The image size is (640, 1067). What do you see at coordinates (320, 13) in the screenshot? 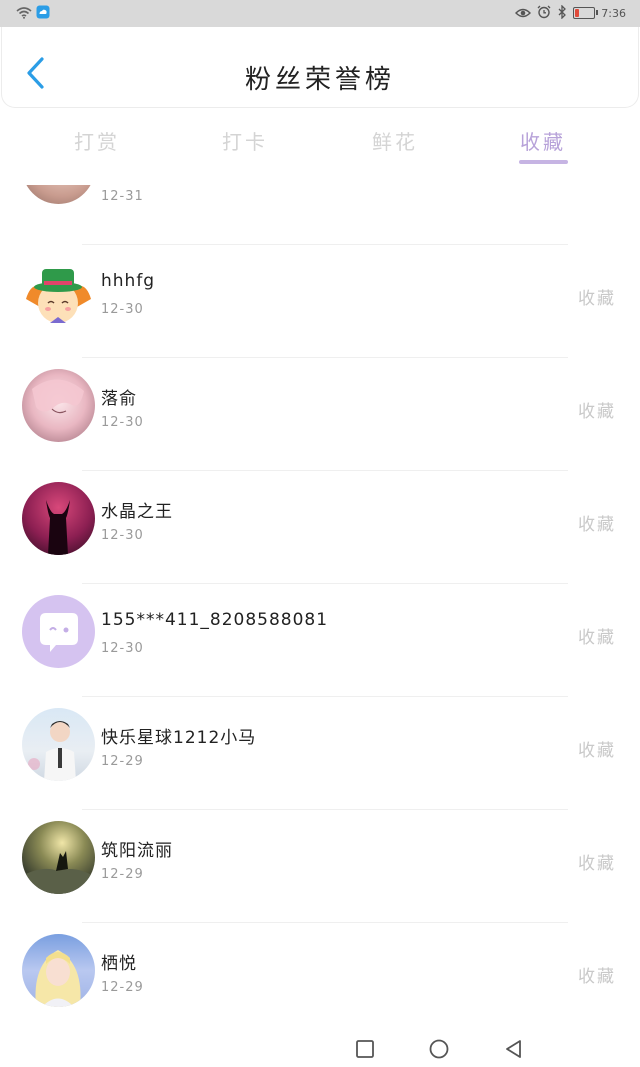
I see `status-bar: 7:36` at bounding box center [320, 13].